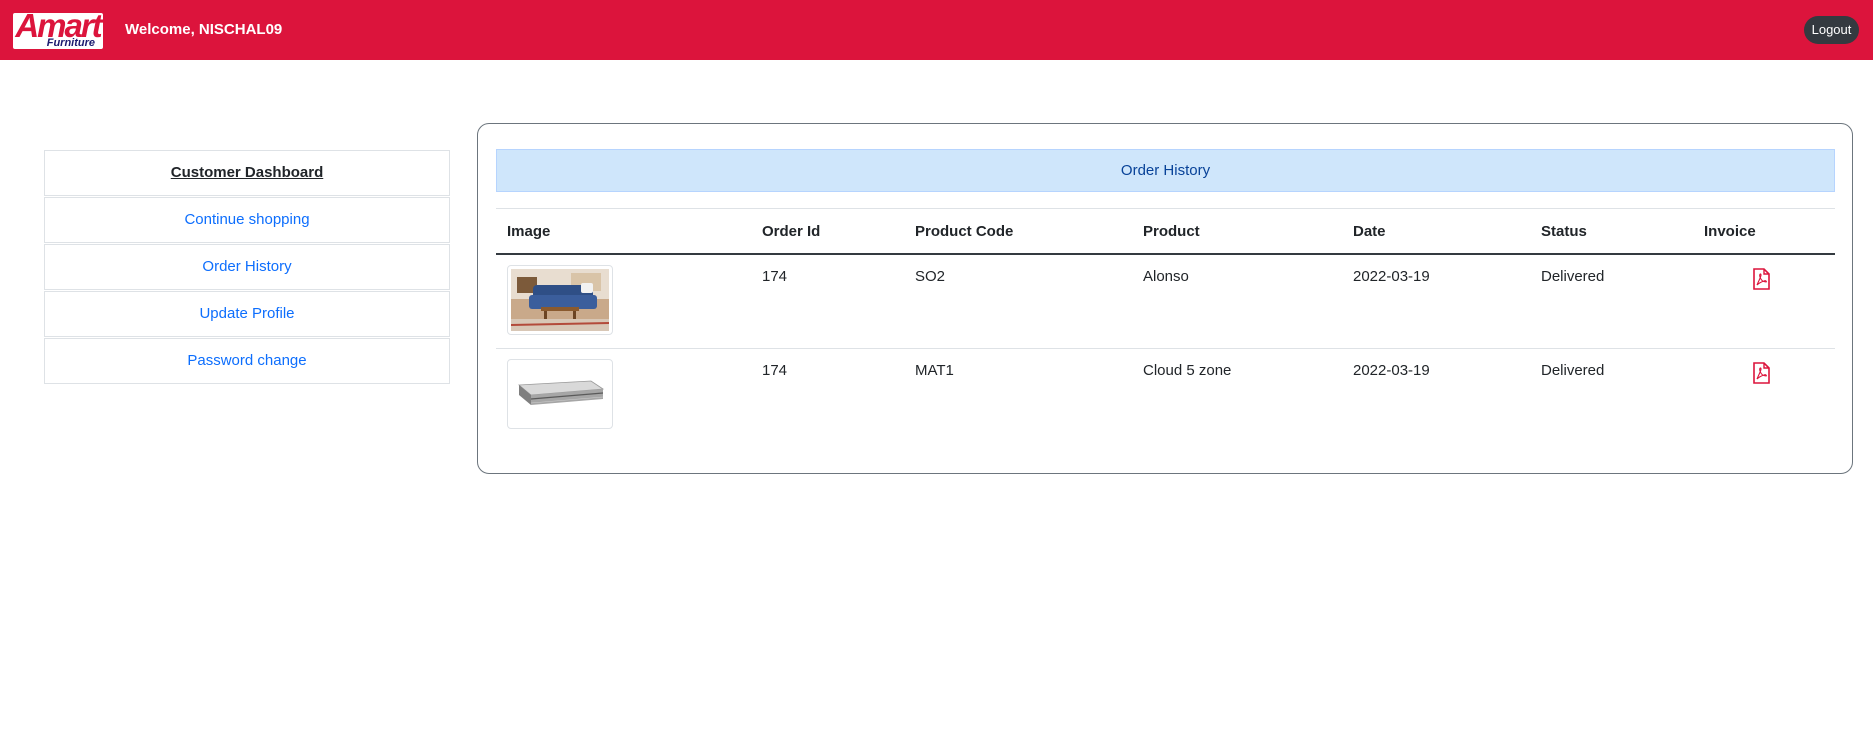 Image resolution: width=1873 pixels, height=756 pixels. I want to click on sofa-image, so click(560, 300).